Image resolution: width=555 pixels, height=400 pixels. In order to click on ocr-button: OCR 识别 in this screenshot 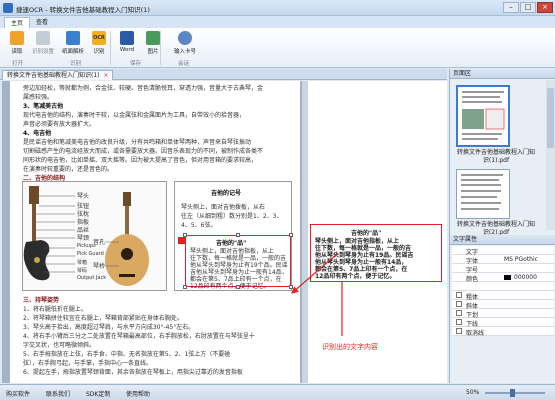, I will do `click(99, 43)`.